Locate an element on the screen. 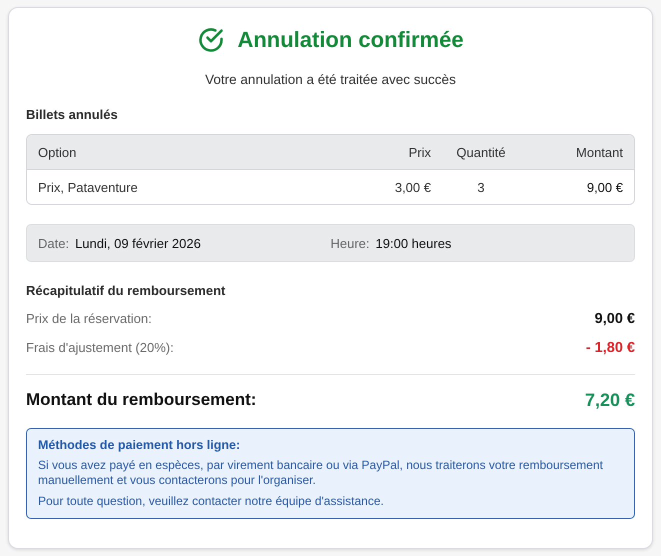 The height and width of the screenshot is (556, 661). detail-label: Date: is located at coordinates (54, 243).